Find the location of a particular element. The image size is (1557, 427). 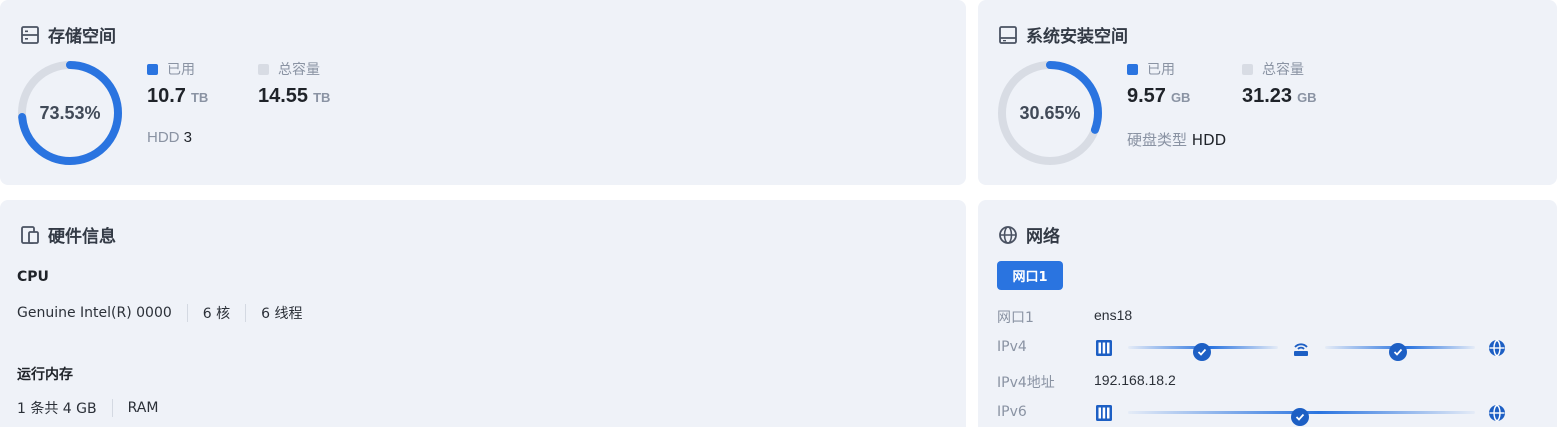

ram-type: RAM is located at coordinates (143, 408).